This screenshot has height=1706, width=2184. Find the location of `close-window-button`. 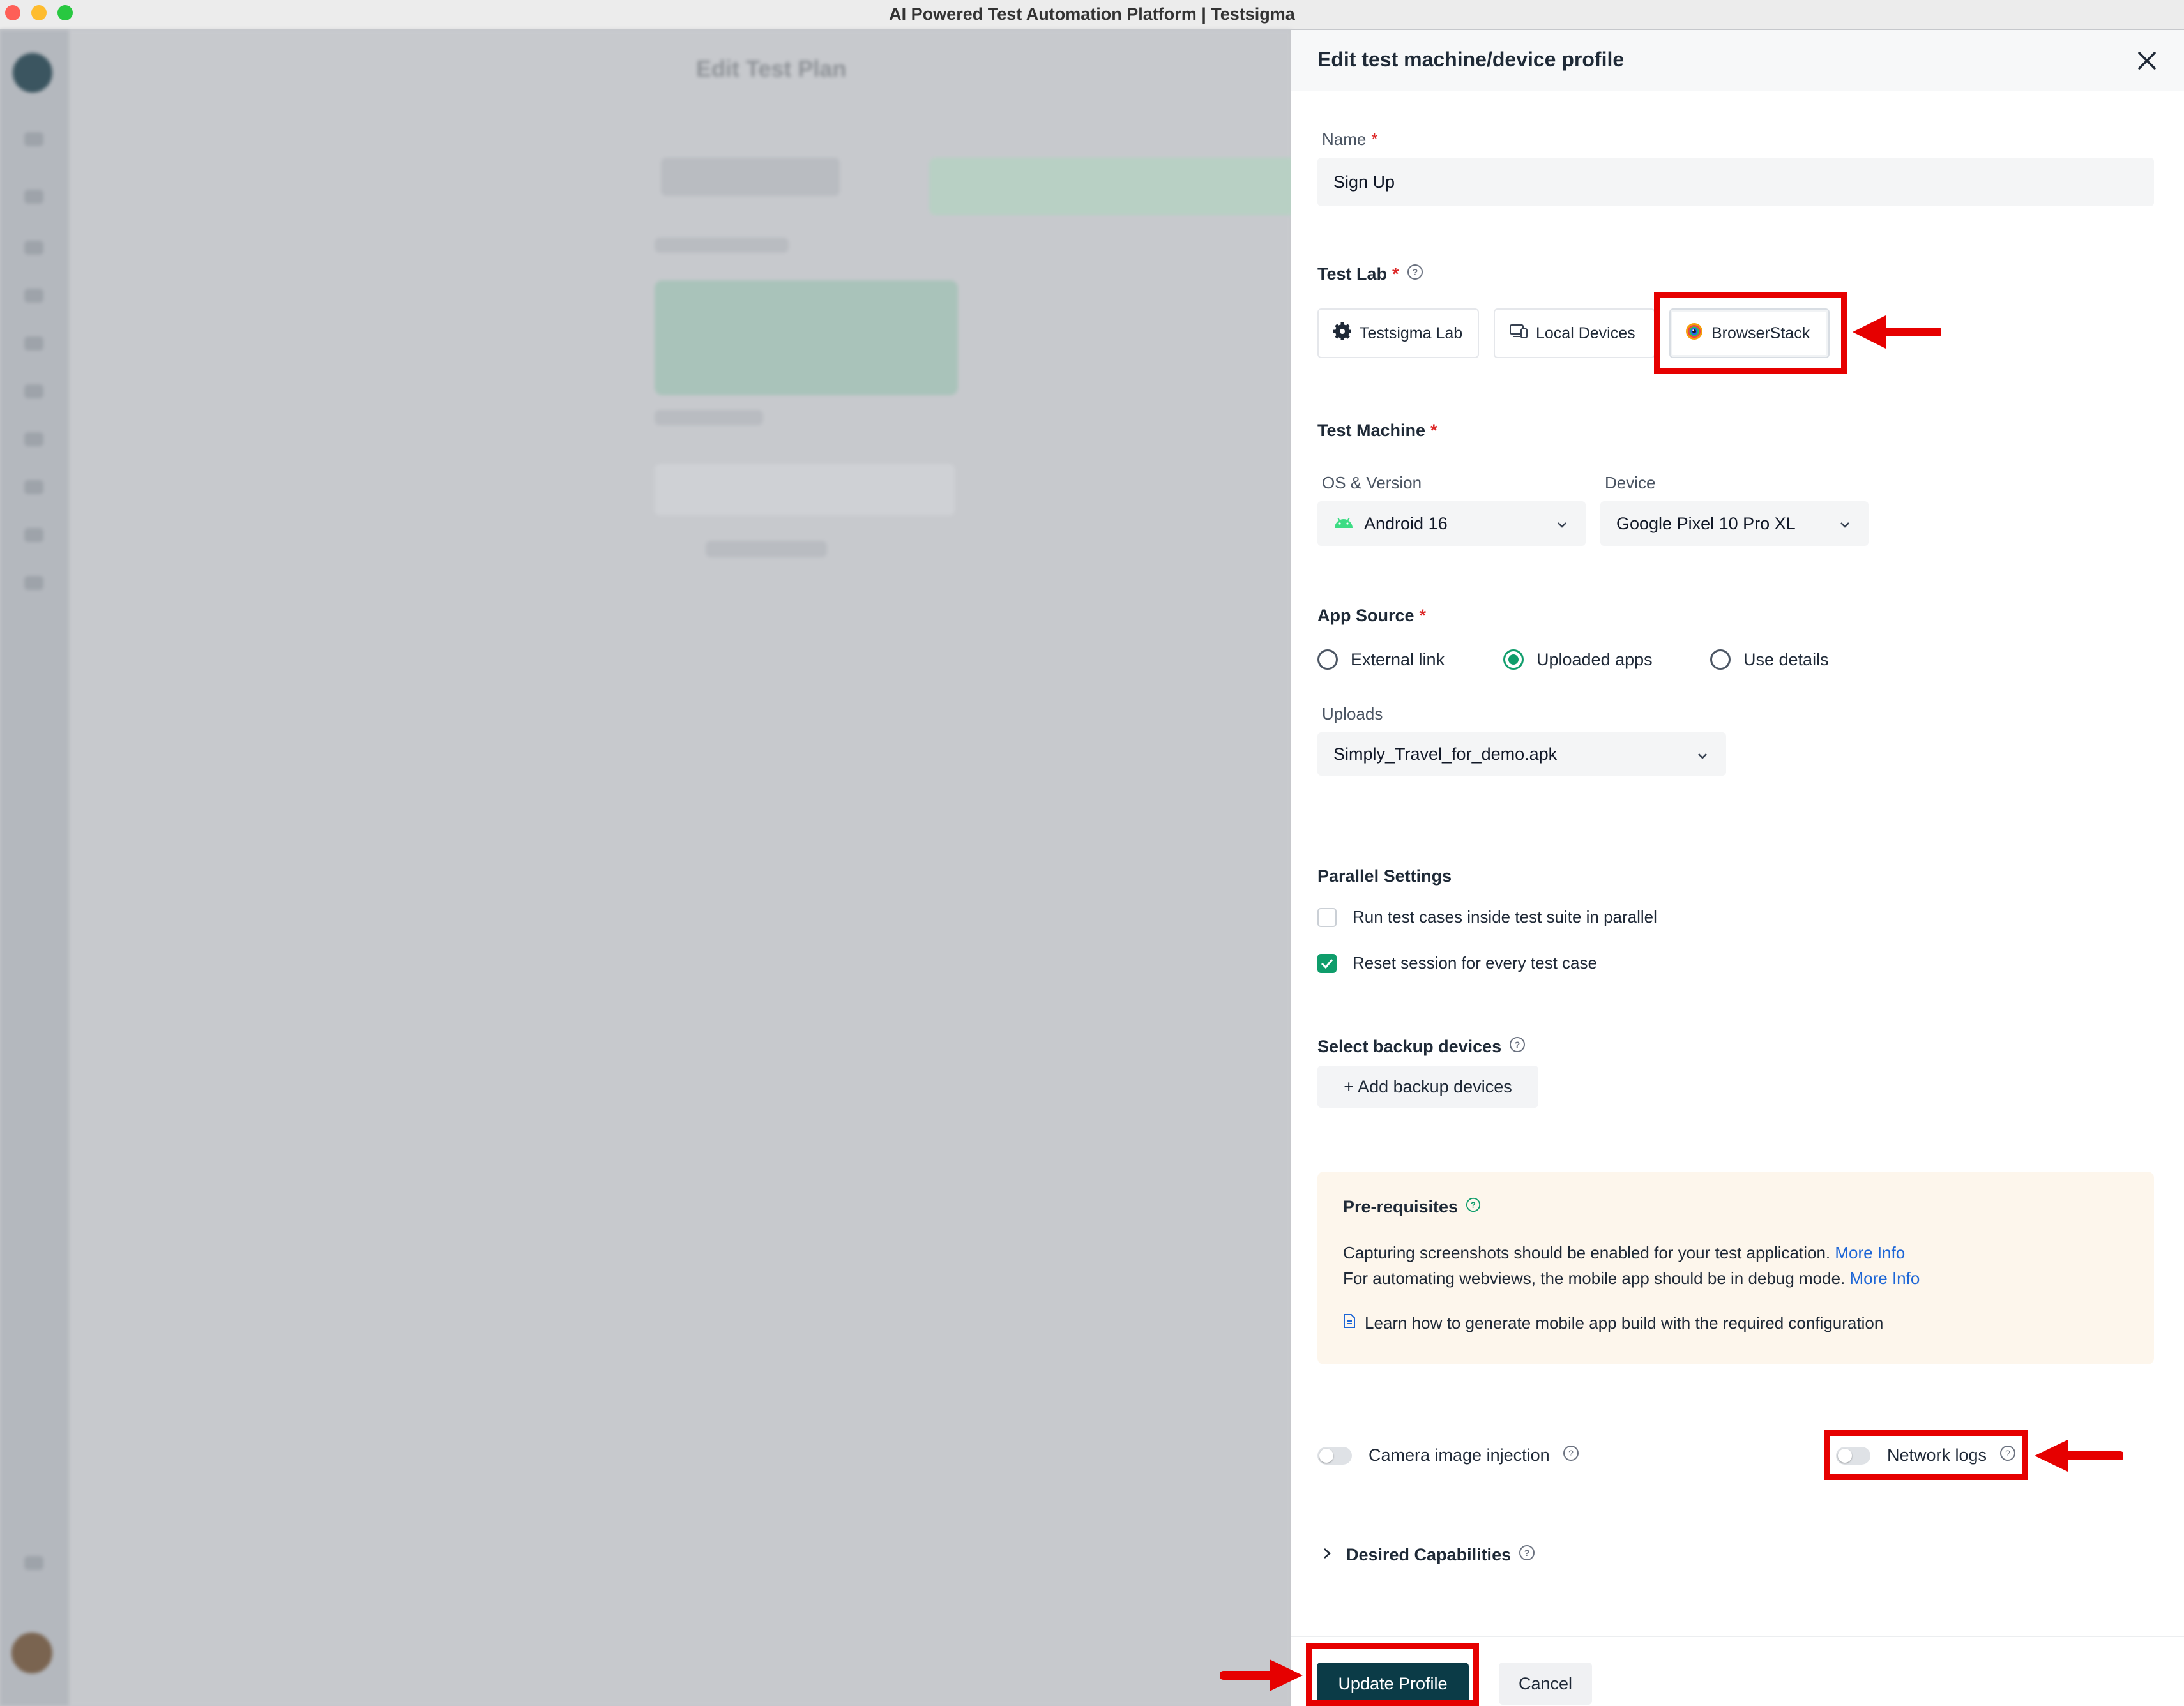

close-window-button is located at coordinates (12, 12).